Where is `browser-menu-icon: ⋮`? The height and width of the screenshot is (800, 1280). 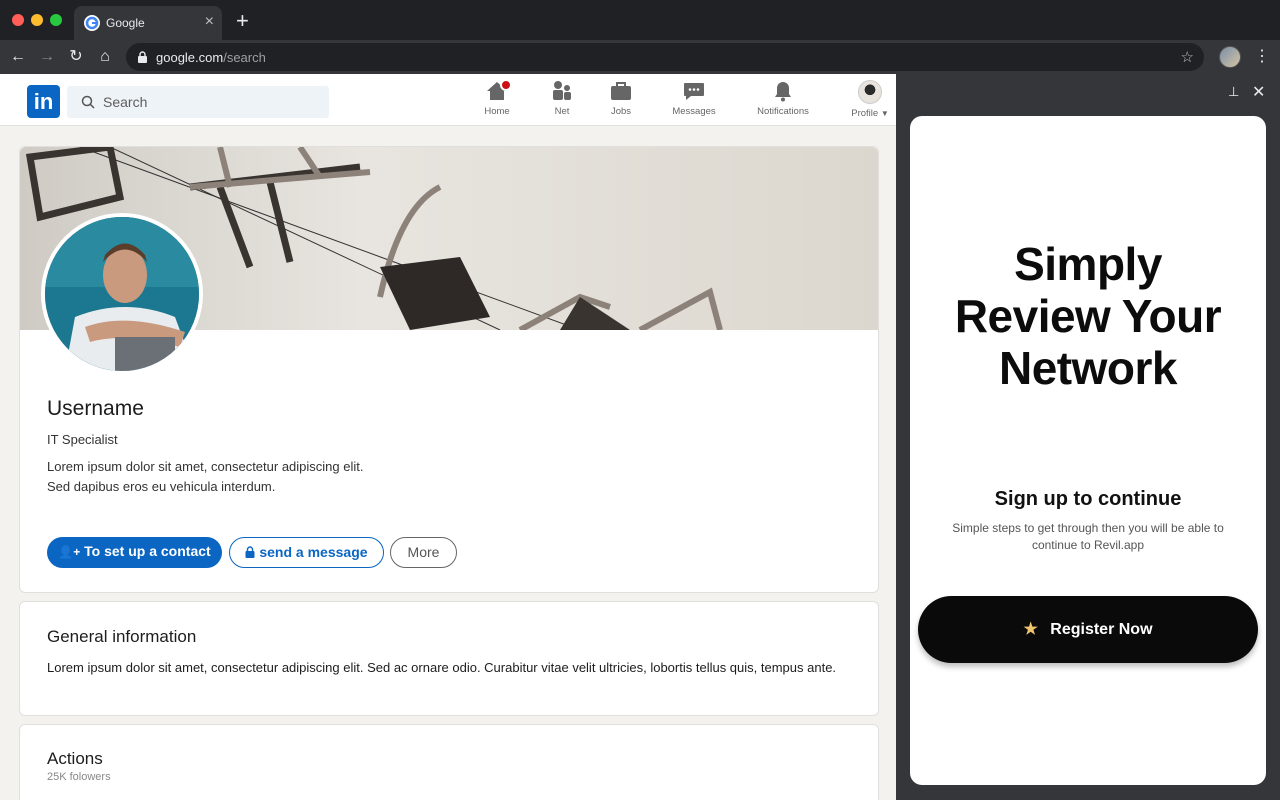 browser-menu-icon: ⋮ is located at coordinates (1262, 56).